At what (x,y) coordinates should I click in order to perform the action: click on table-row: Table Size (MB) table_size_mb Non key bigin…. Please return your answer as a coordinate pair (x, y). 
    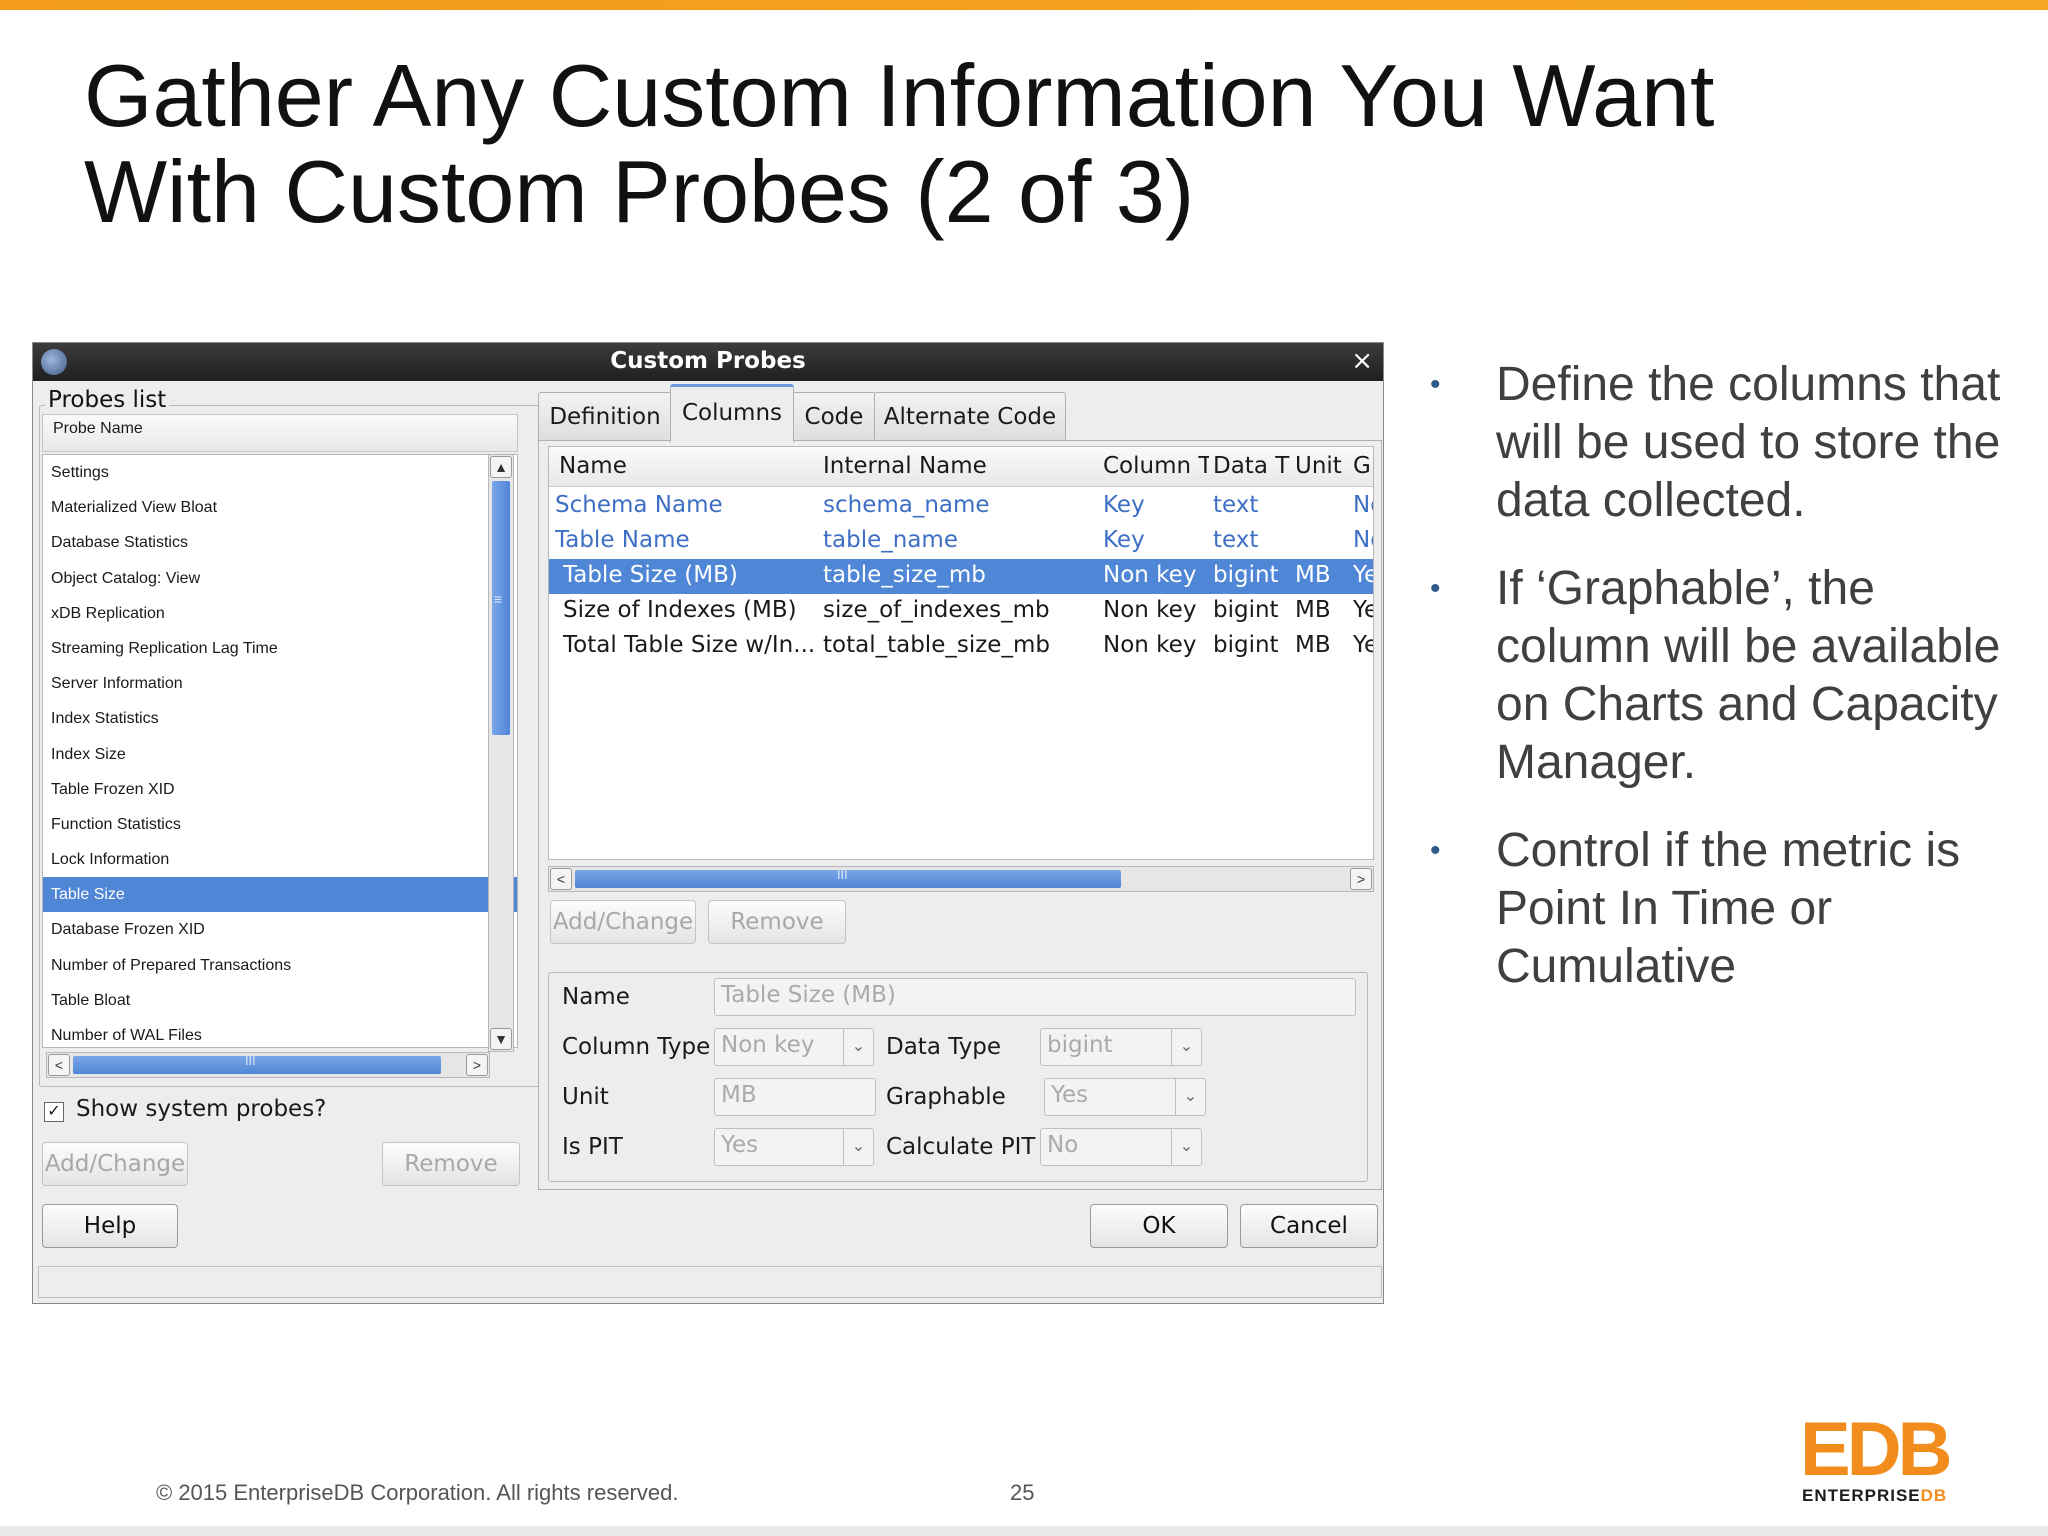
    Looking at the image, I should click on (961, 576).